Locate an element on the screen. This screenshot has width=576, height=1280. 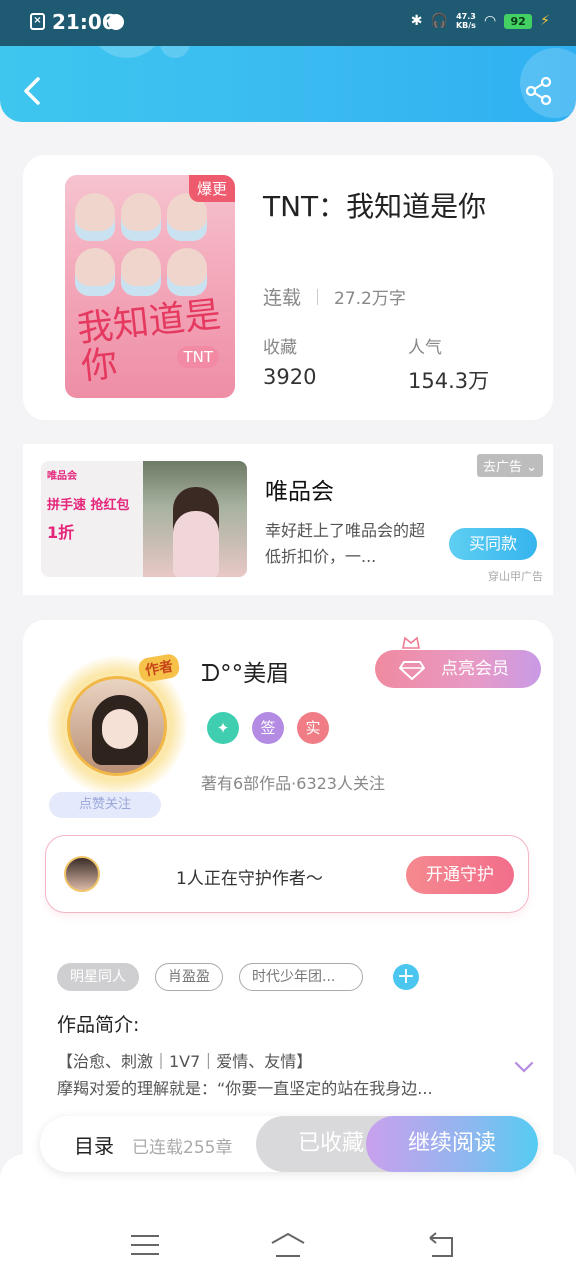
divider is located at coordinates (318, 296).